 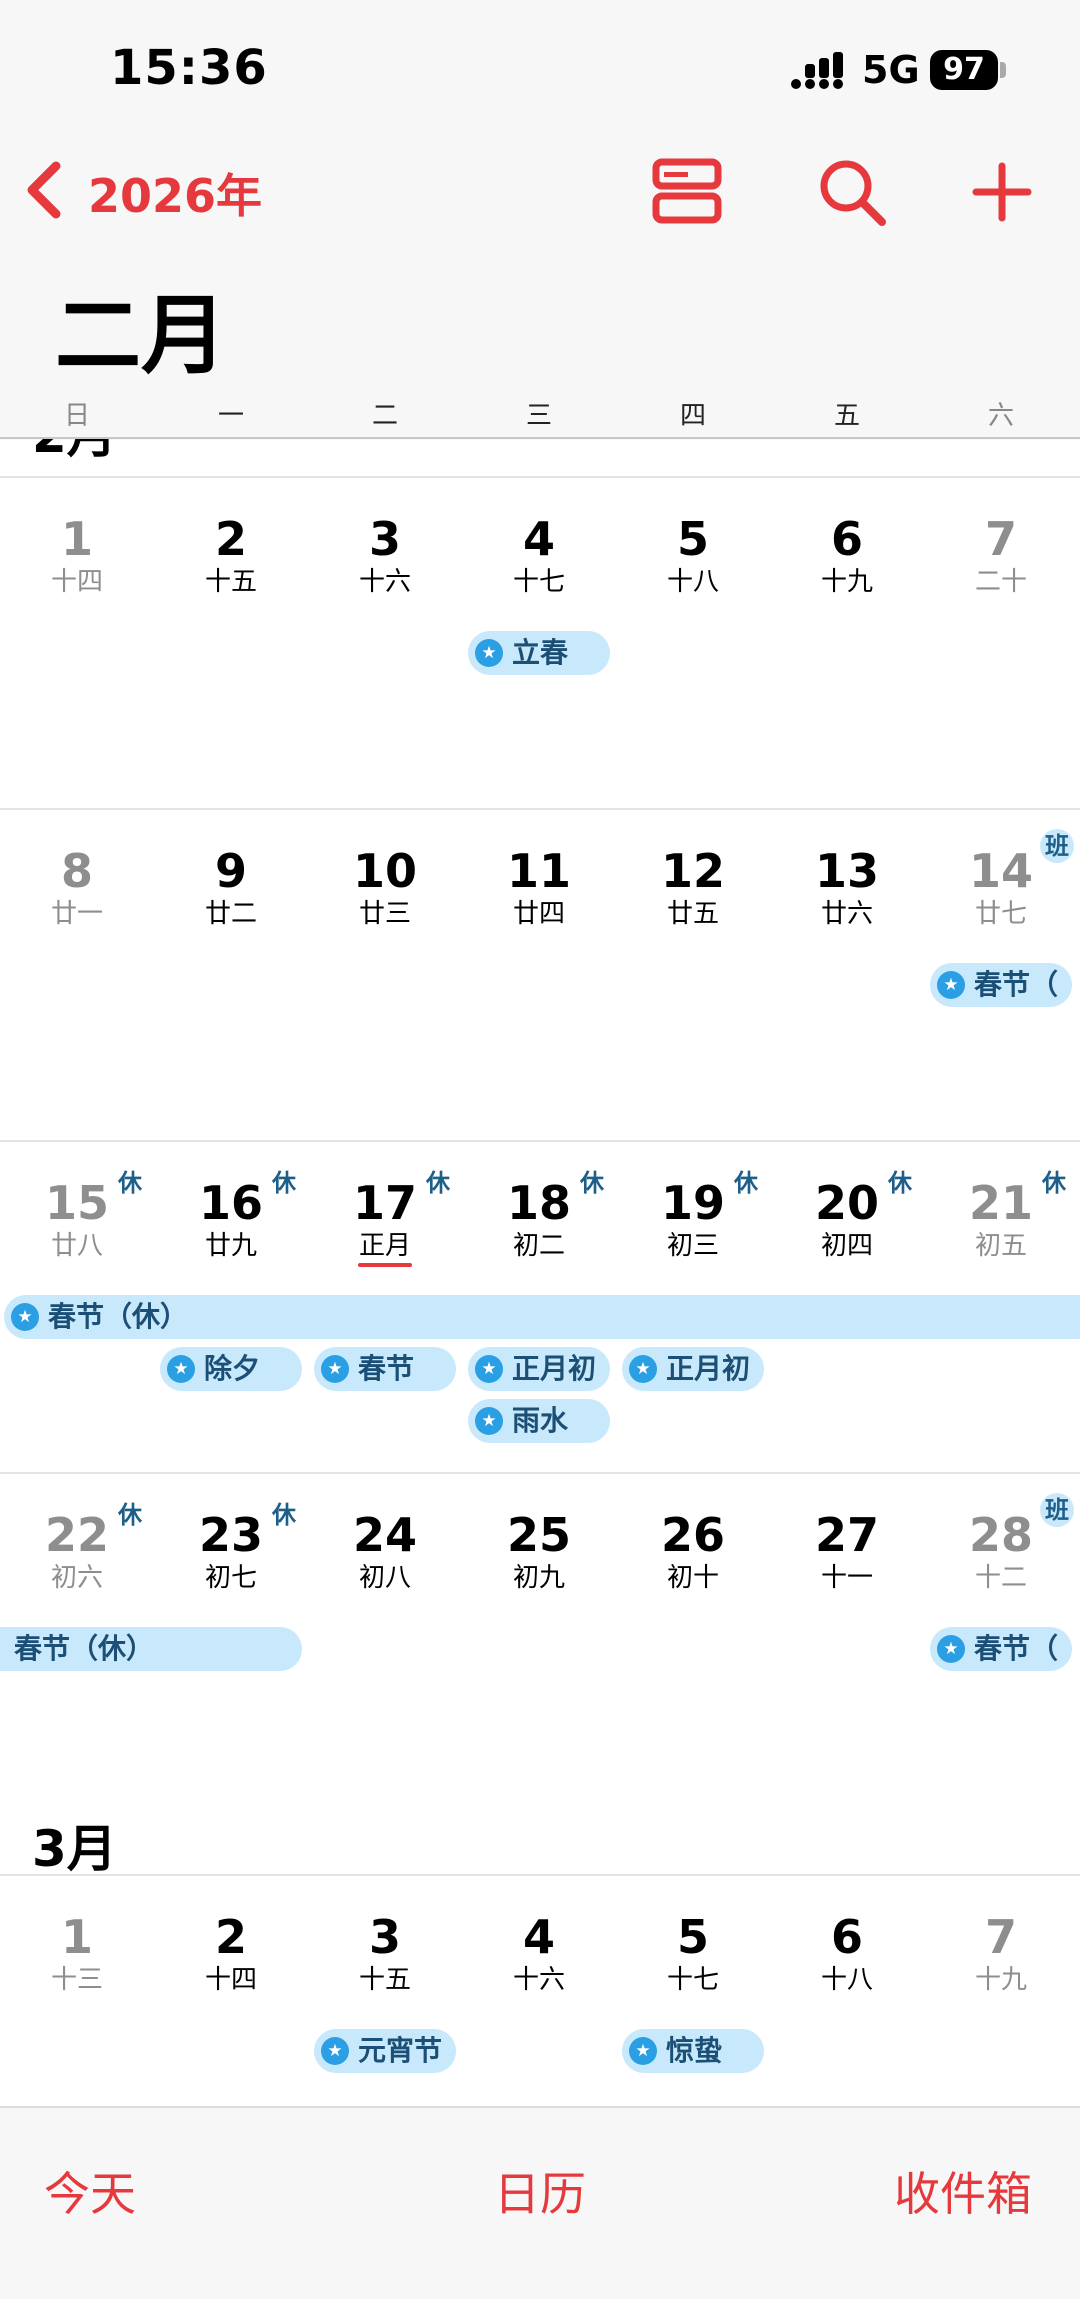 I want to click on bottom-toolbar: 今天 日历 收件箱, so click(x=540, y=2202).